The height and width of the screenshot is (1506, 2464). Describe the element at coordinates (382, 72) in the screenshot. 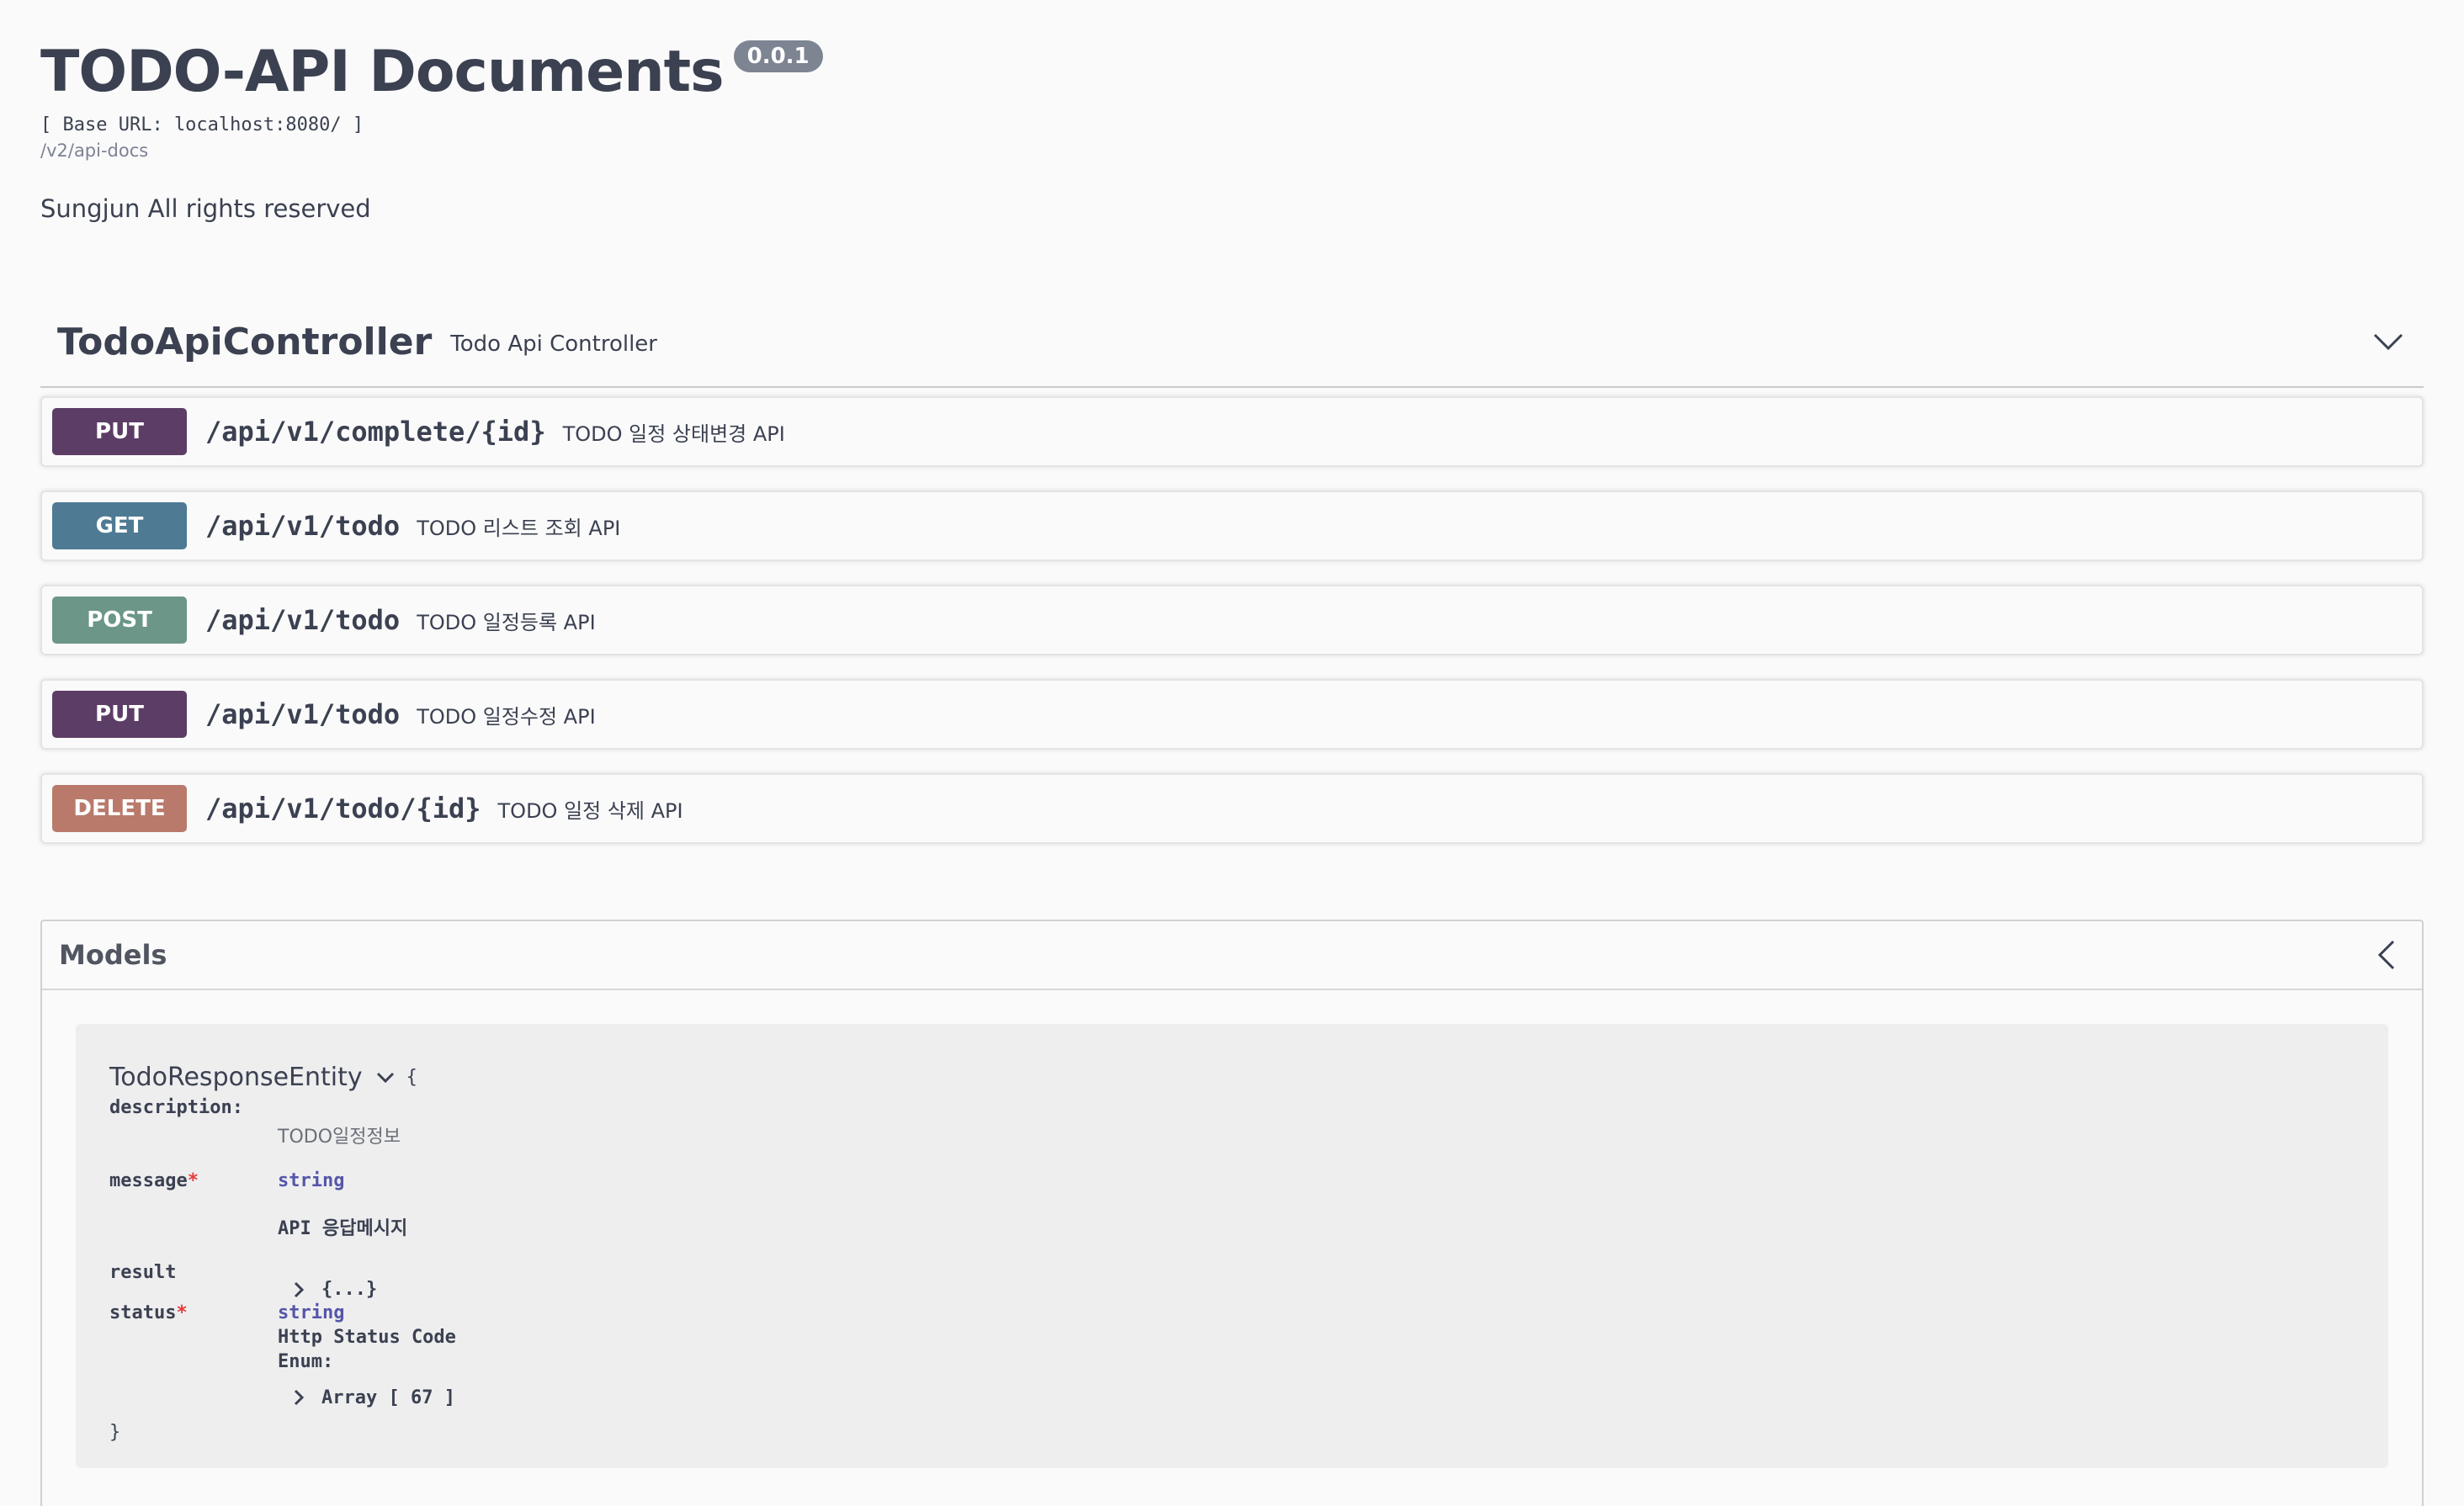

I see `page-title: TODO-API Documents` at that location.